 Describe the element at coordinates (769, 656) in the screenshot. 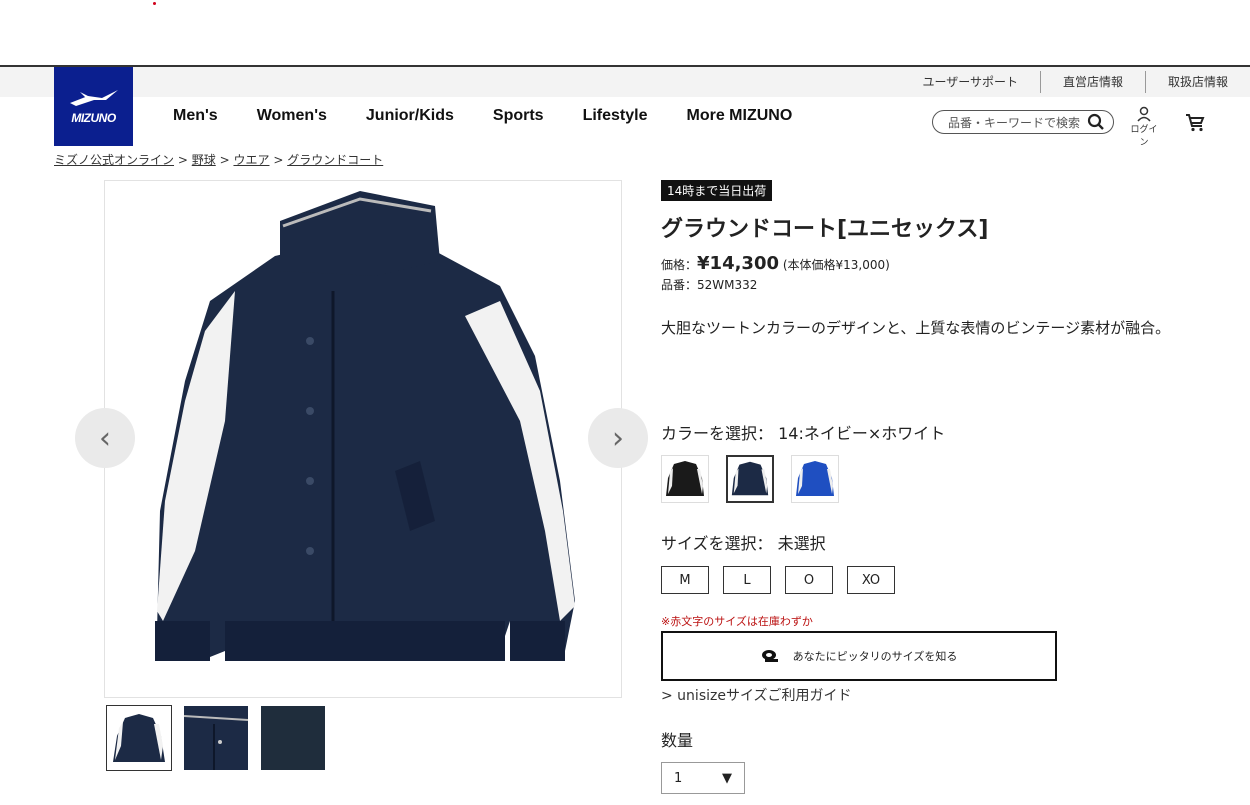

I see `tape-measure-icon` at that location.